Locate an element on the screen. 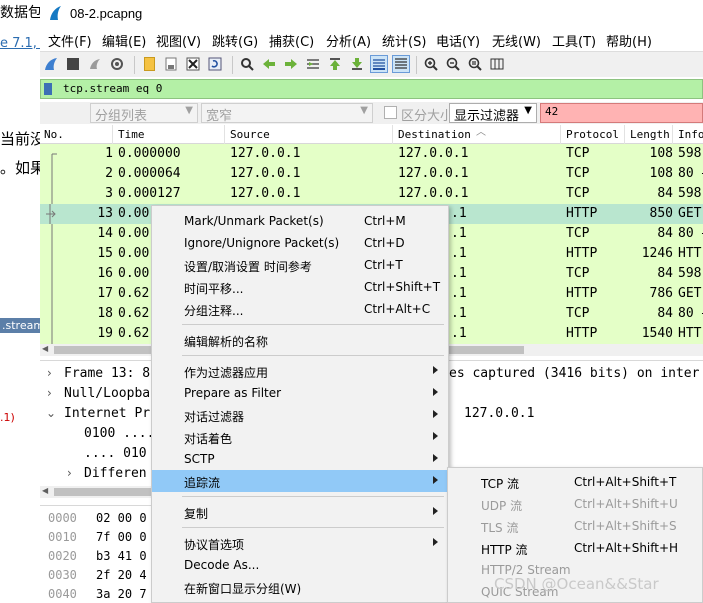  char-width-dropdown: 宽窄 ▼ is located at coordinates (287, 113).